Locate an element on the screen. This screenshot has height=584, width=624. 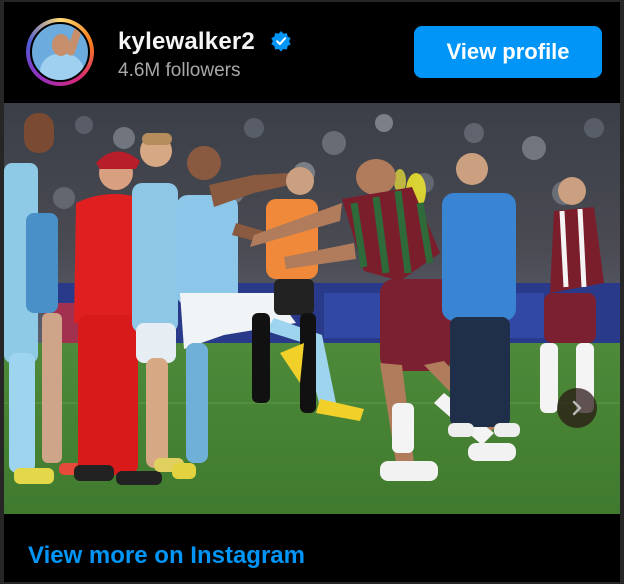
follower-count: 4.6M followers is located at coordinates (179, 70).